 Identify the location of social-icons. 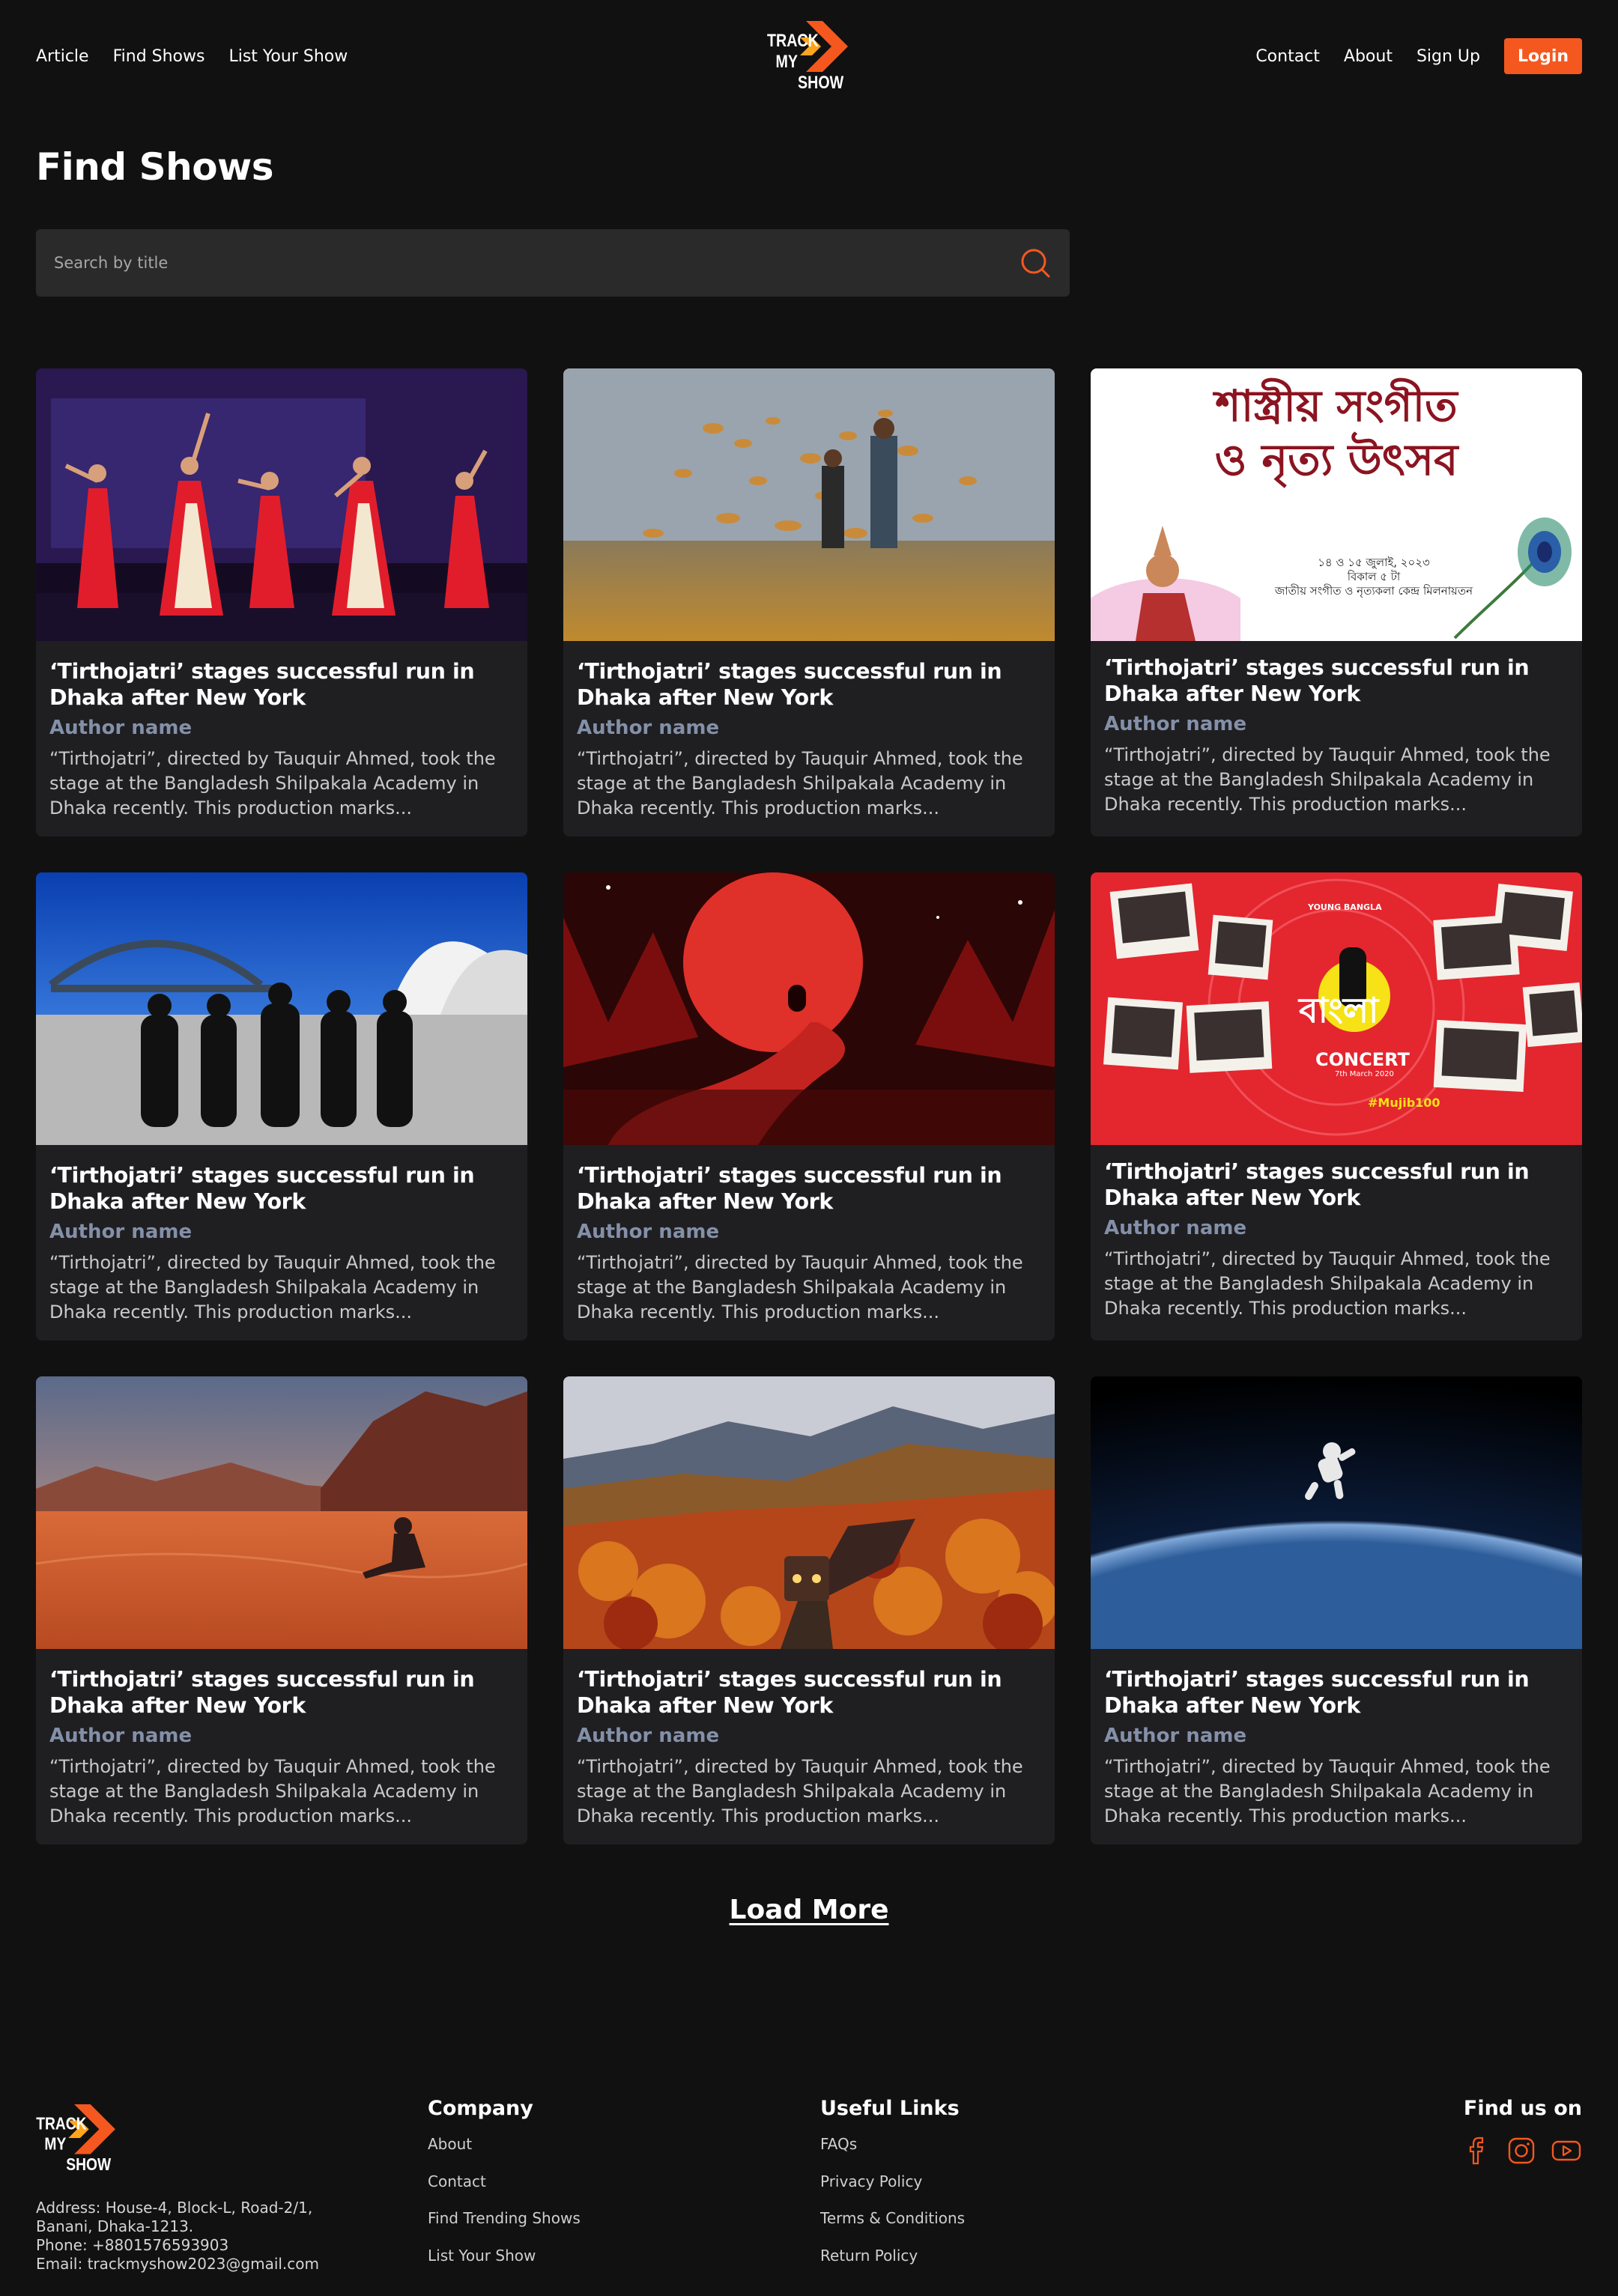
(1521, 2150).